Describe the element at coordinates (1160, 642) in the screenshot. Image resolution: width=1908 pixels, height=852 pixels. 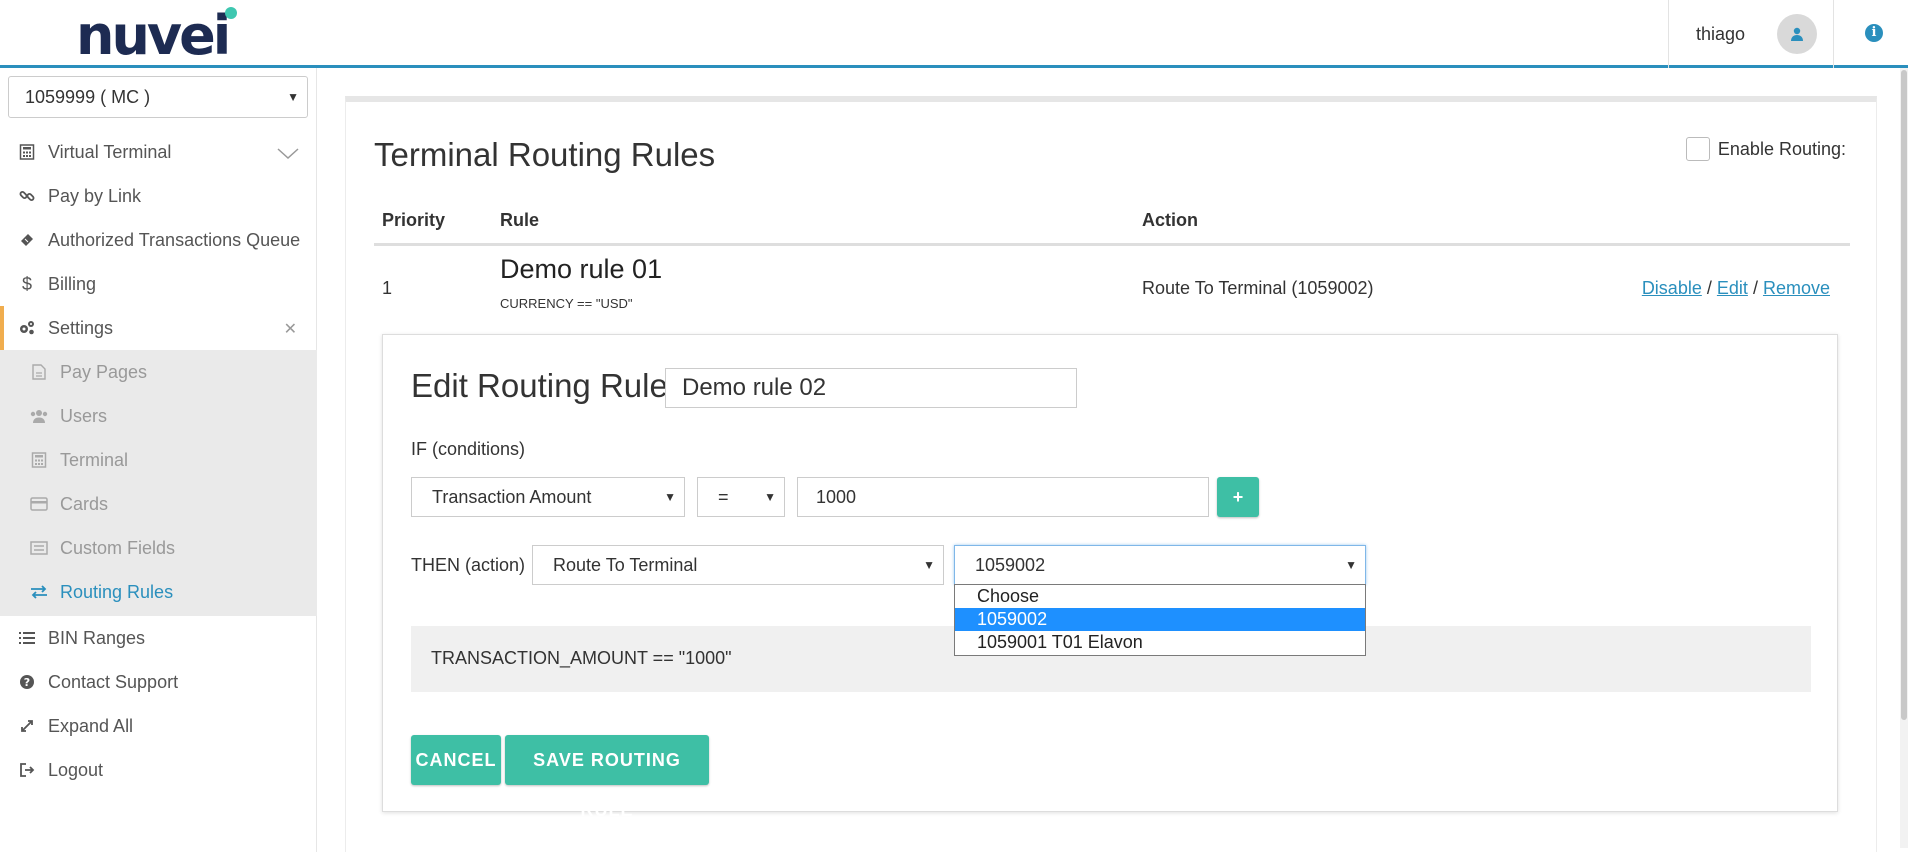
I see `terminal-option-1059001: 1059001 T01 Elavon` at that location.